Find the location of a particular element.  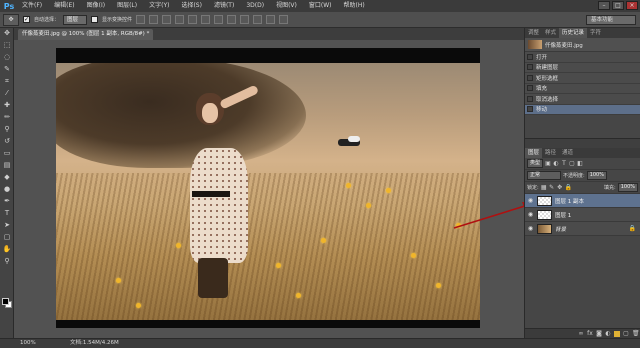

gradient-tool-icon: ▤ is located at coordinates (7, 165).